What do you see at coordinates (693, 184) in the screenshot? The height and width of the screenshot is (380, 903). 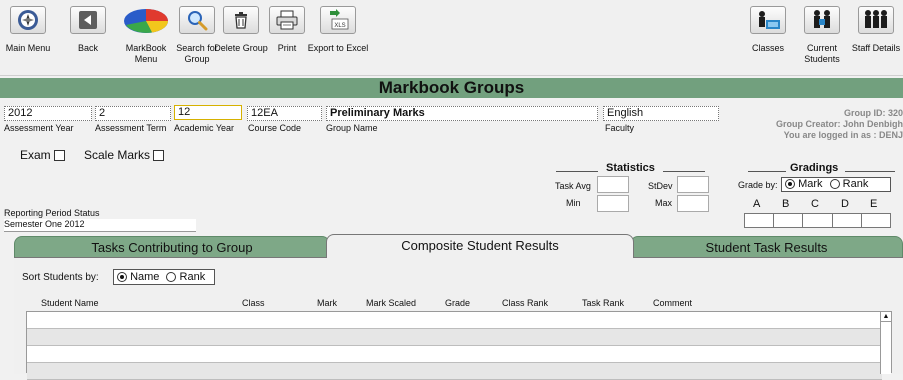 I see `stdev-value` at bounding box center [693, 184].